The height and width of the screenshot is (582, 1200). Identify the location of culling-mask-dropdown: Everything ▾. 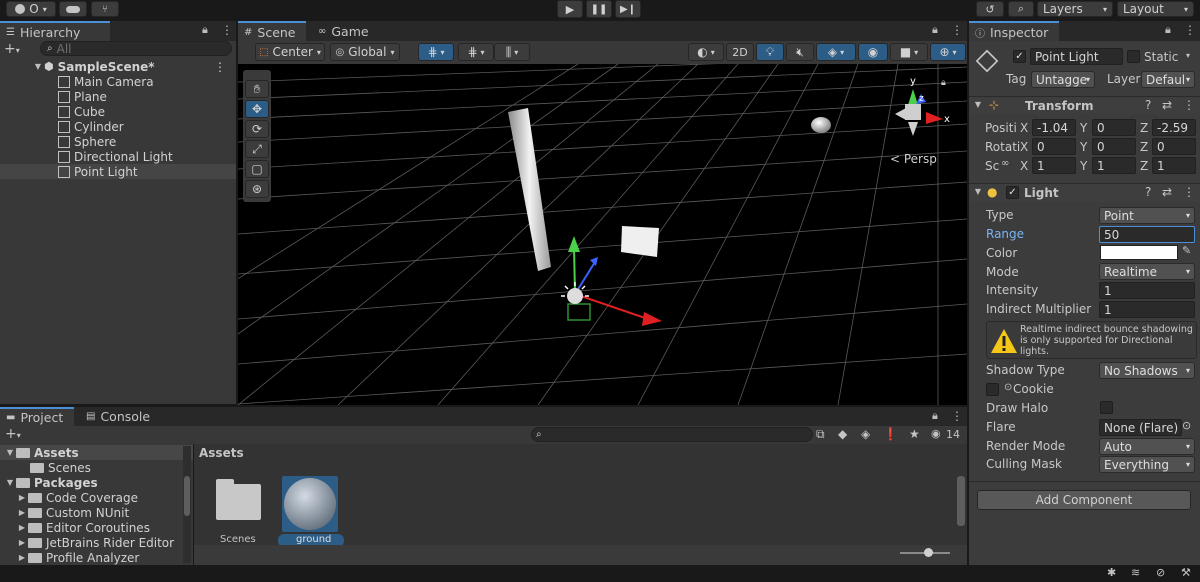
(1147, 464).